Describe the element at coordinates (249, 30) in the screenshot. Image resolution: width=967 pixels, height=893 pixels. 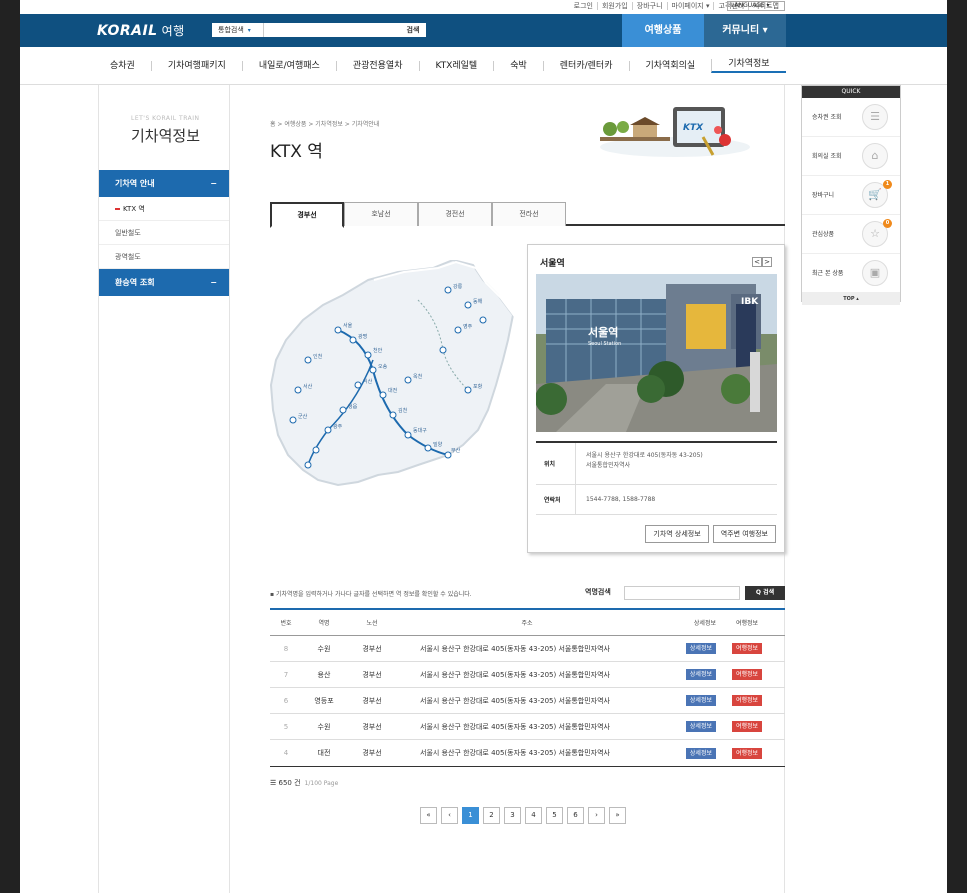
I see `chevron-down-icon: ▾` at that location.